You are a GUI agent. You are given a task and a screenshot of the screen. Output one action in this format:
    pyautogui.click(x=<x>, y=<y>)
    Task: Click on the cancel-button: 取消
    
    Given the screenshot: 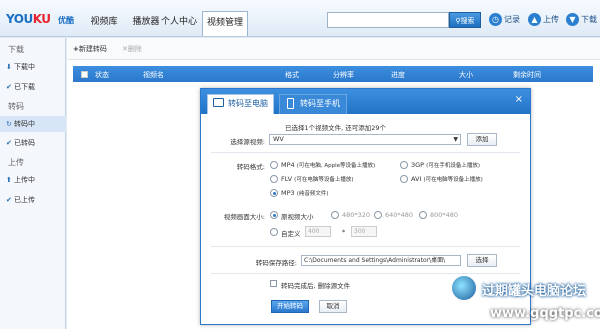 What is the action you would take?
    pyautogui.click(x=333, y=306)
    